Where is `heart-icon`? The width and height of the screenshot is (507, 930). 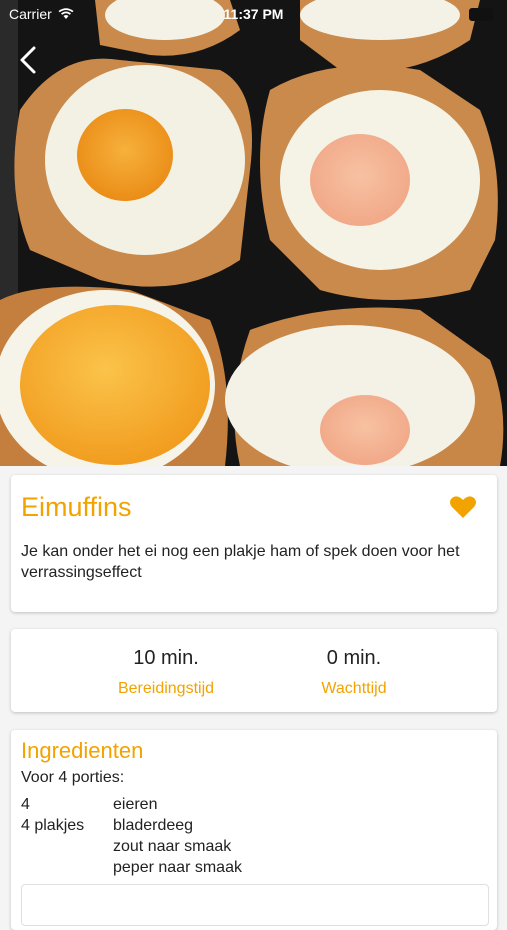 heart-icon is located at coordinates (463, 507).